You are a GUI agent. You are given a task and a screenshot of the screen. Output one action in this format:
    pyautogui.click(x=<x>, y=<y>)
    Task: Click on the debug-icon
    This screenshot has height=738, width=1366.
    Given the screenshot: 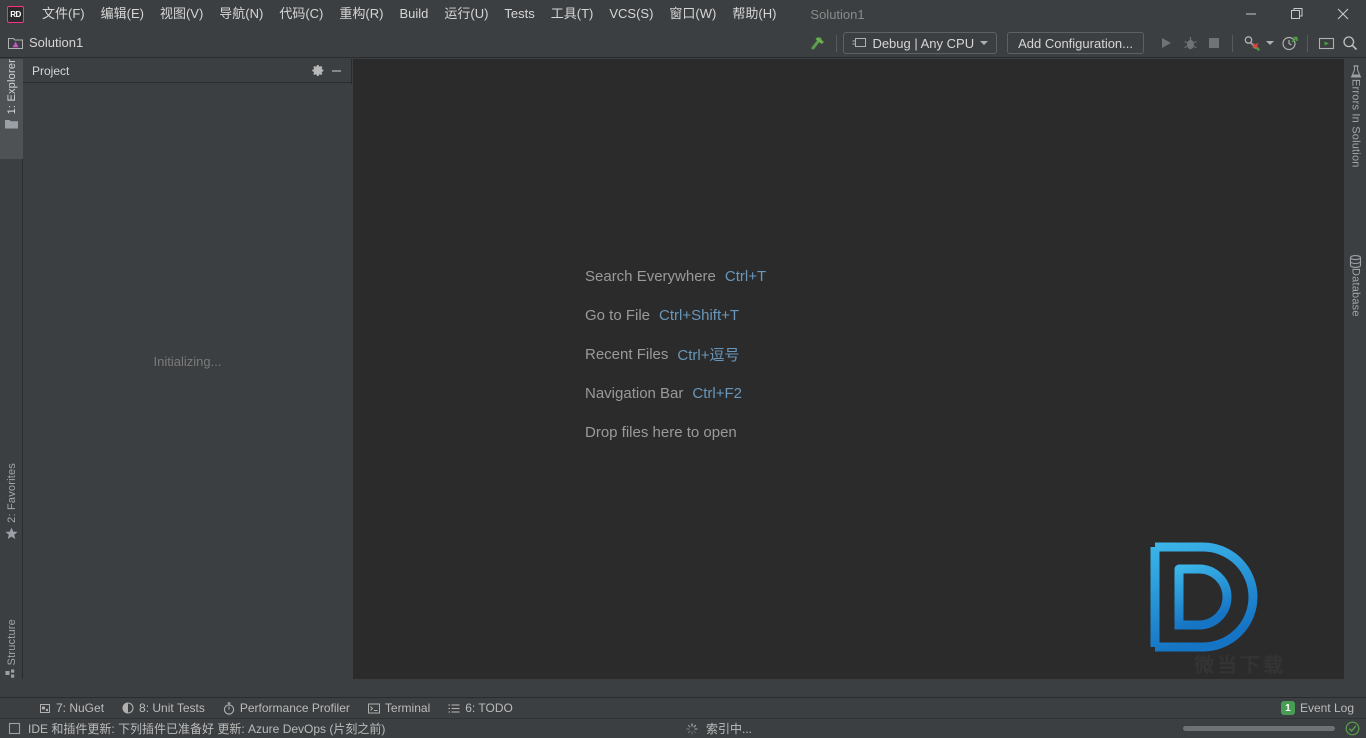 What is the action you would take?
    pyautogui.click(x=1190, y=43)
    